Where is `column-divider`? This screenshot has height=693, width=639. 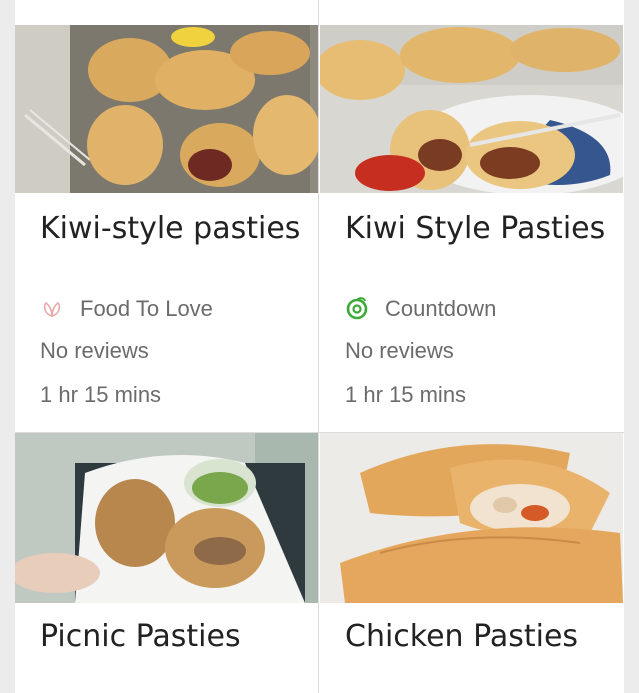
column-divider is located at coordinates (318, 346).